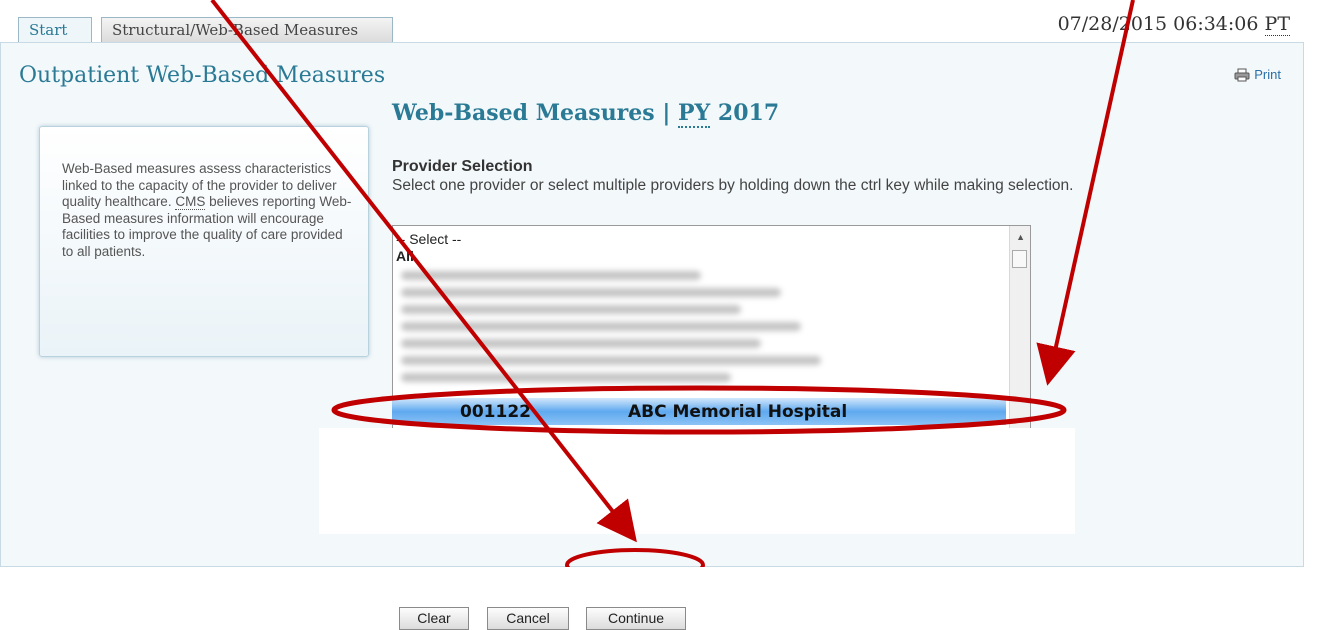 This screenshot has width=1321, height=630. What do you see at coordinates (55, 29) in the screenshot?
I see `tab-start: Start` at bounding box center [55, 29].